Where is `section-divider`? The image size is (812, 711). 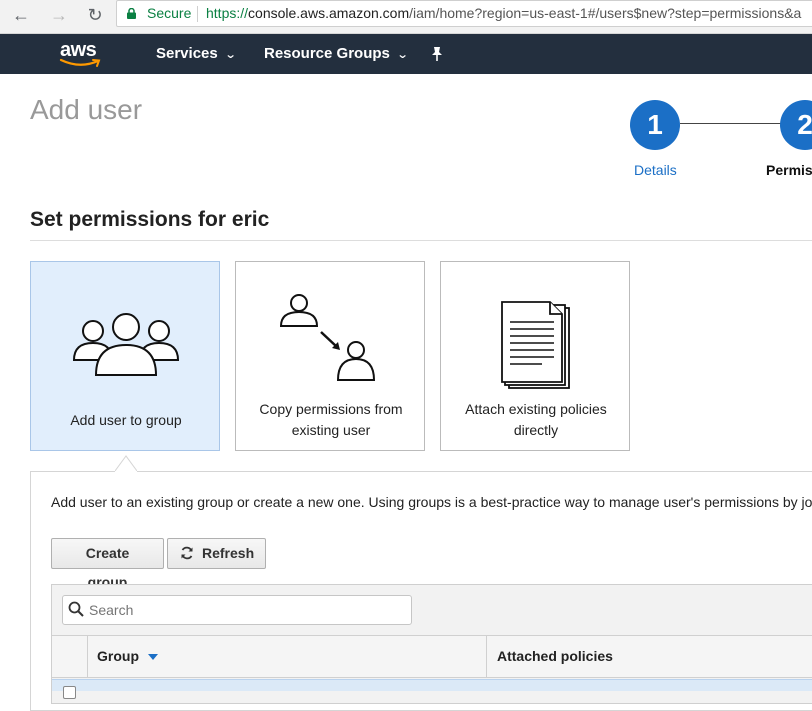
section-divider is located at coordinates (421, 240).